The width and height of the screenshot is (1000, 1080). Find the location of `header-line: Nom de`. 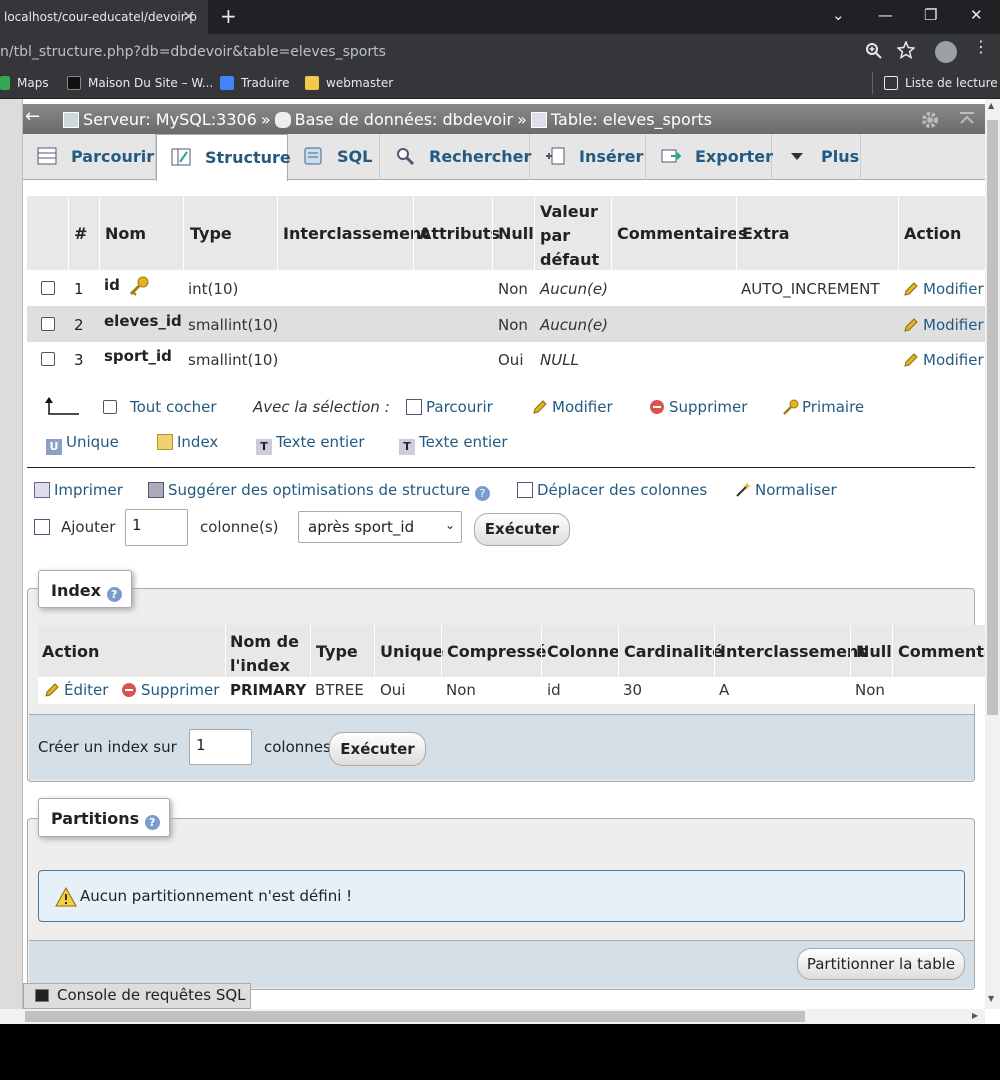

header-line: Nom de is located at coordinates (264, 641).